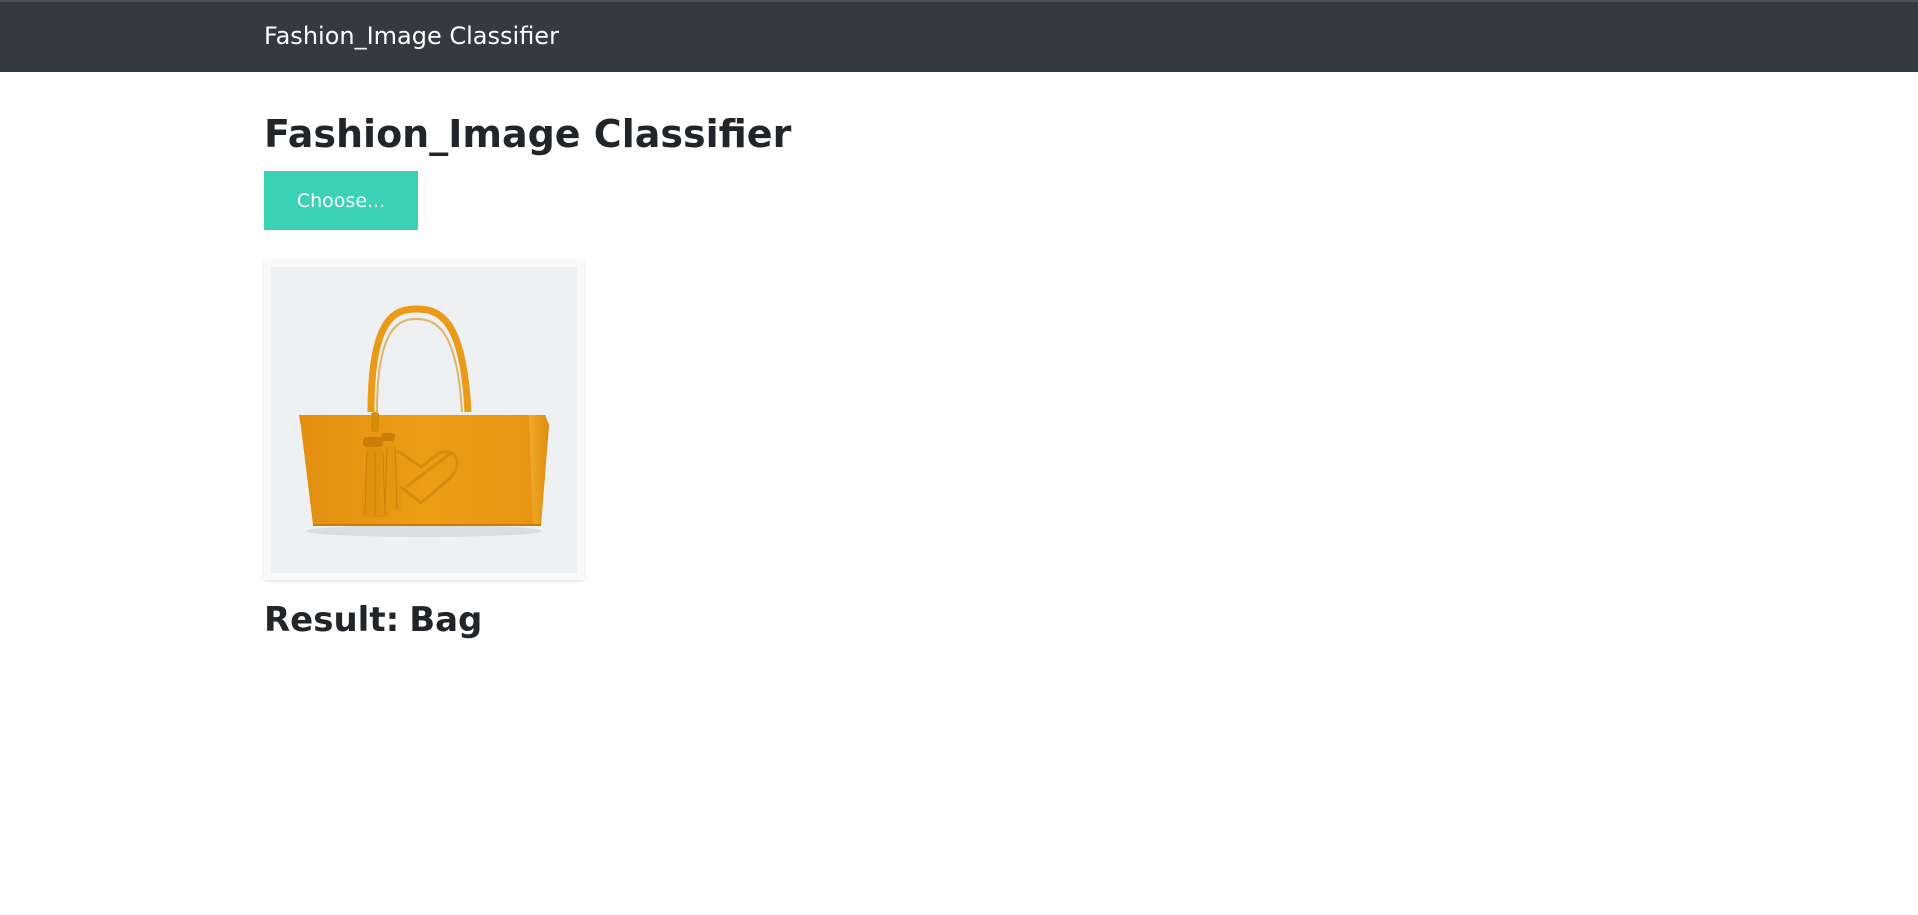 The image size is (1918, 915). I want to click on result-text: Result: Bag, so click(373, 620).